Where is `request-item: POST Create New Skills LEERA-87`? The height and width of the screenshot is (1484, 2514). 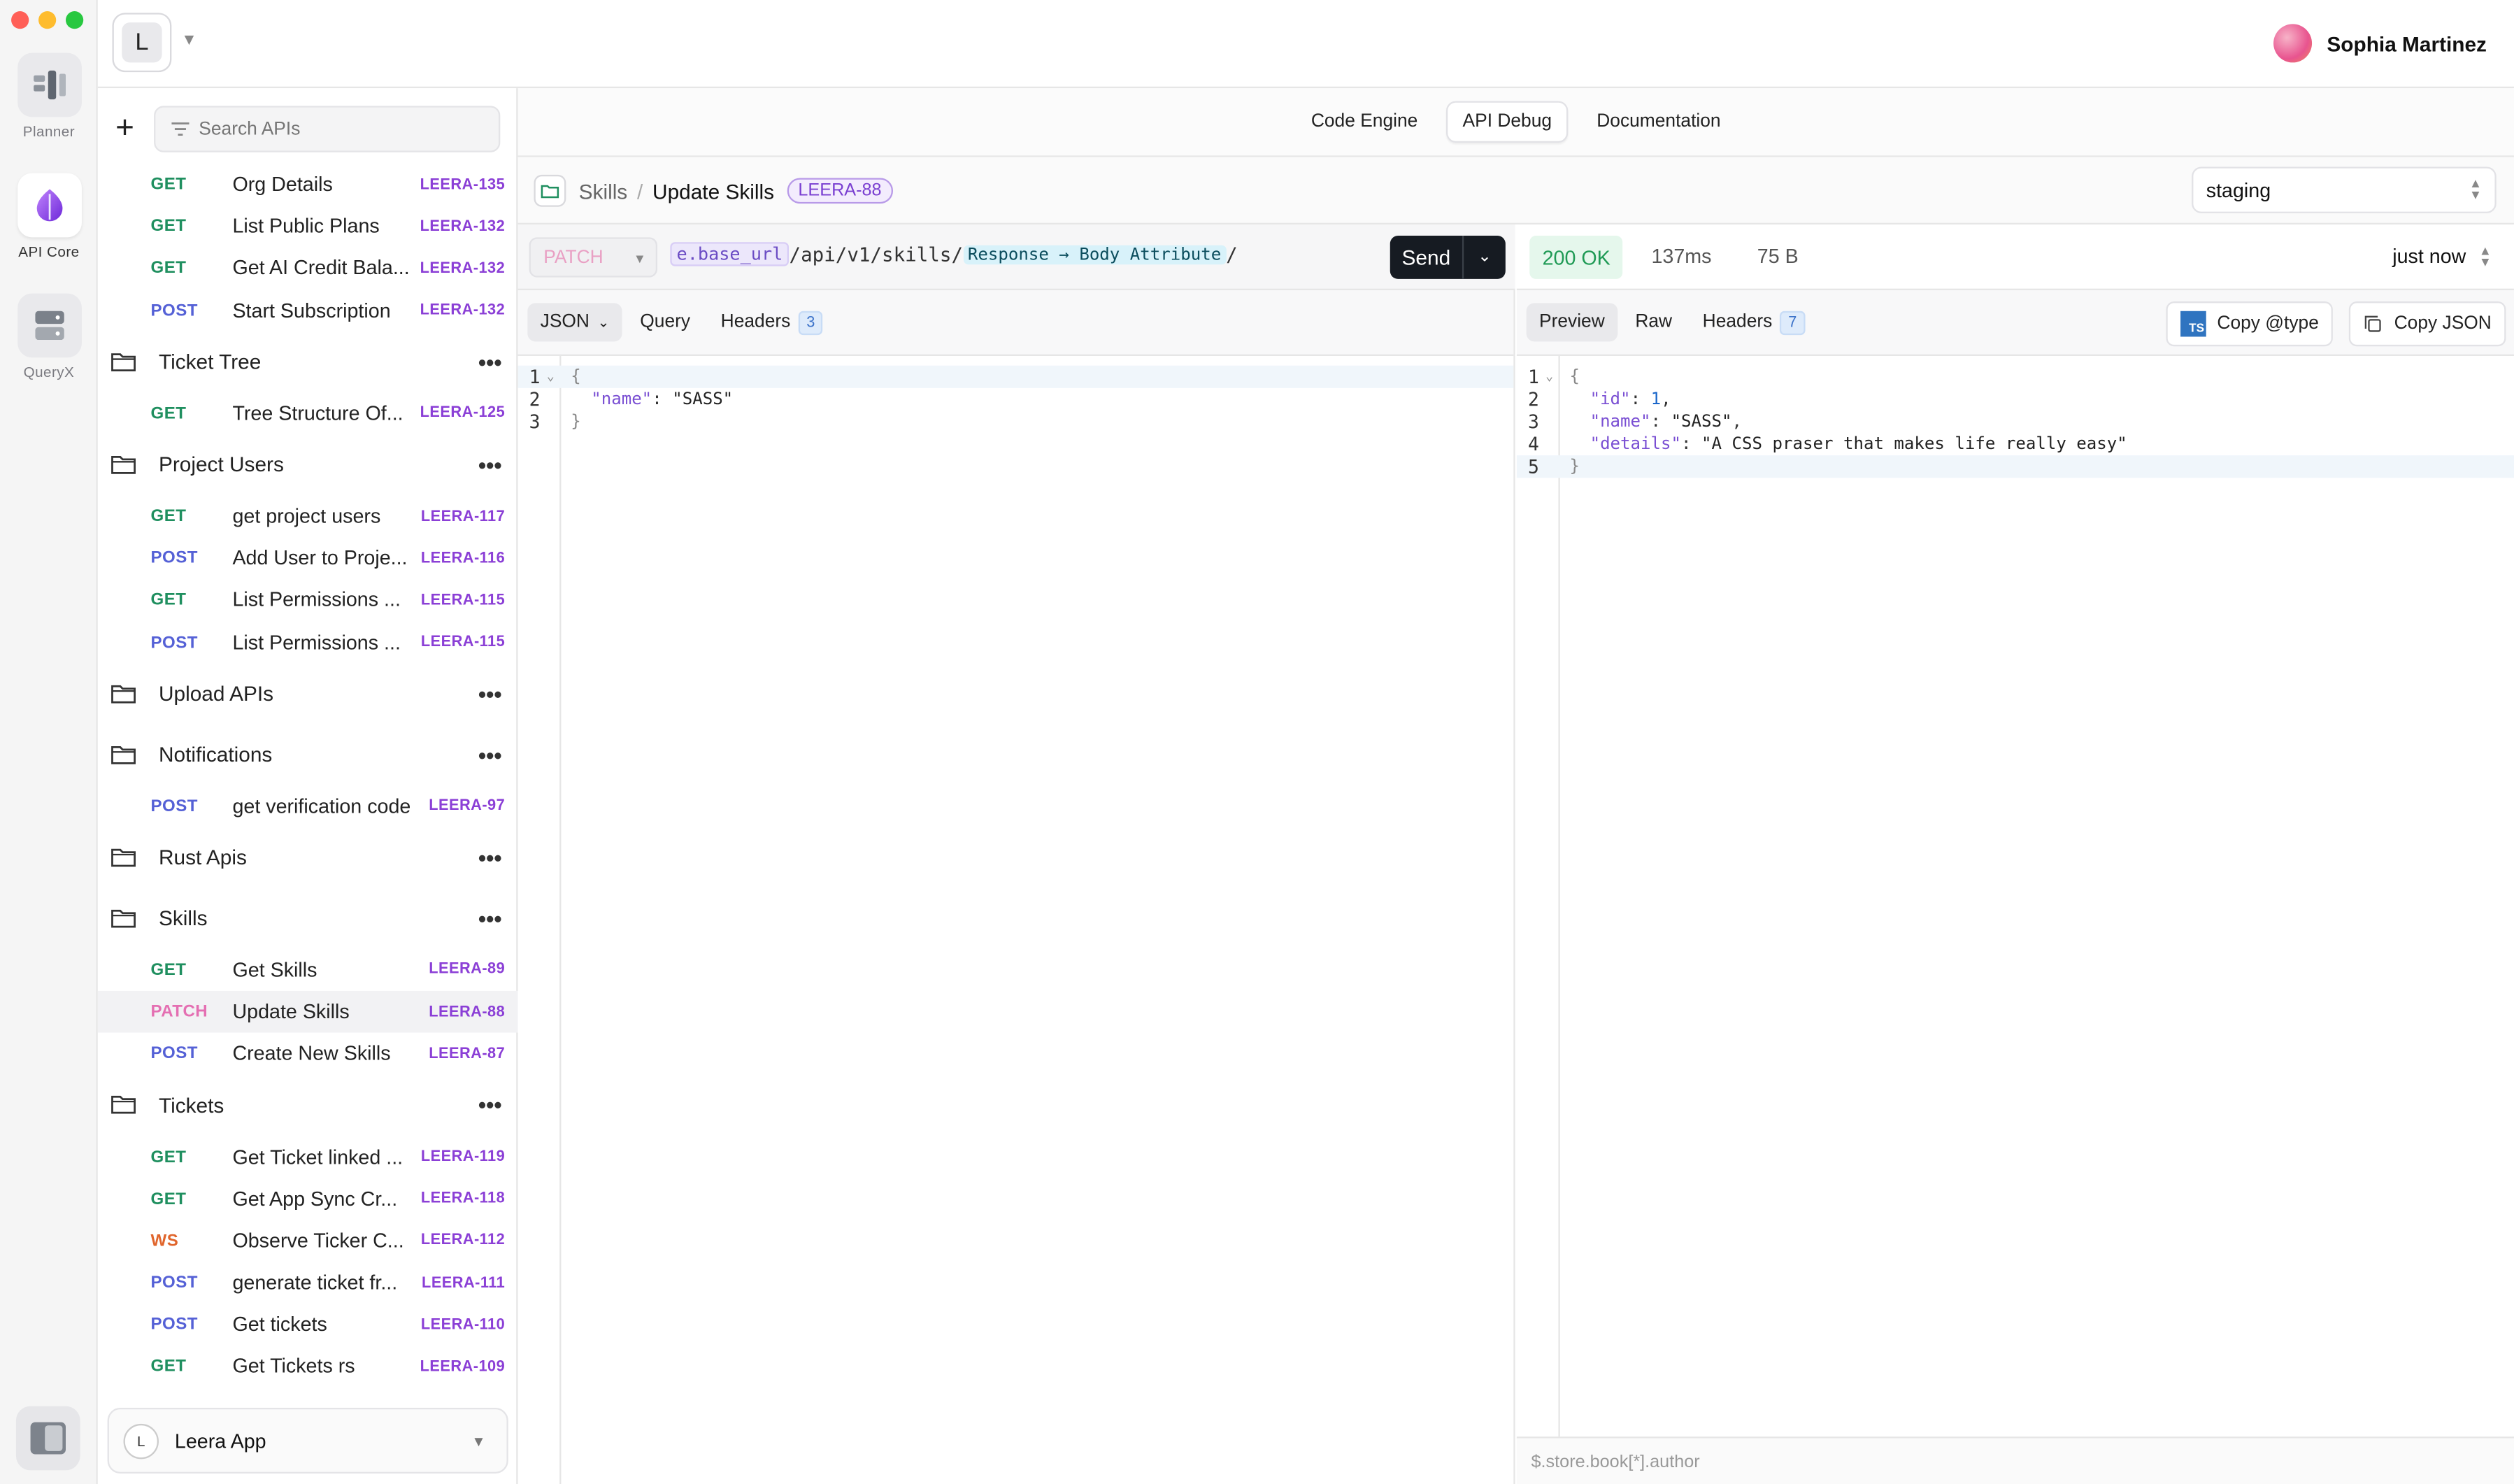
request-item: POST Create New Skills LEERA-87 is located at coordinates (308, 1054).